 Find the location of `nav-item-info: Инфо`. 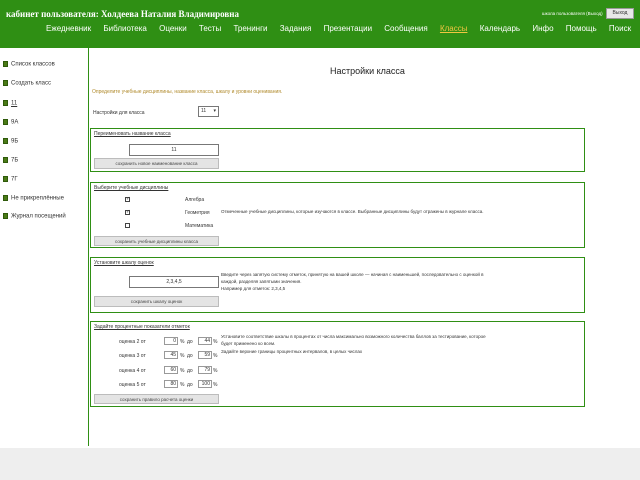

nav-item-info: Инфо is located at coordinates (542, 28).